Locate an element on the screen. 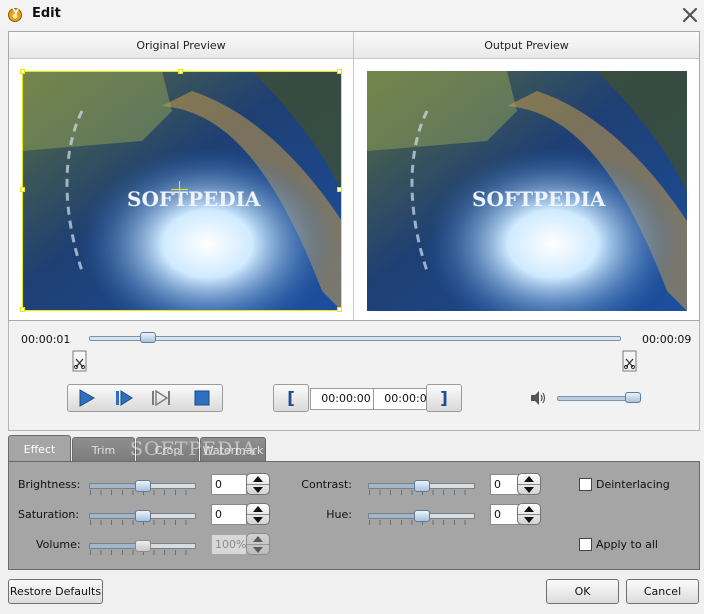  brightness-slider-thumb is located at coordinates (142, 486).